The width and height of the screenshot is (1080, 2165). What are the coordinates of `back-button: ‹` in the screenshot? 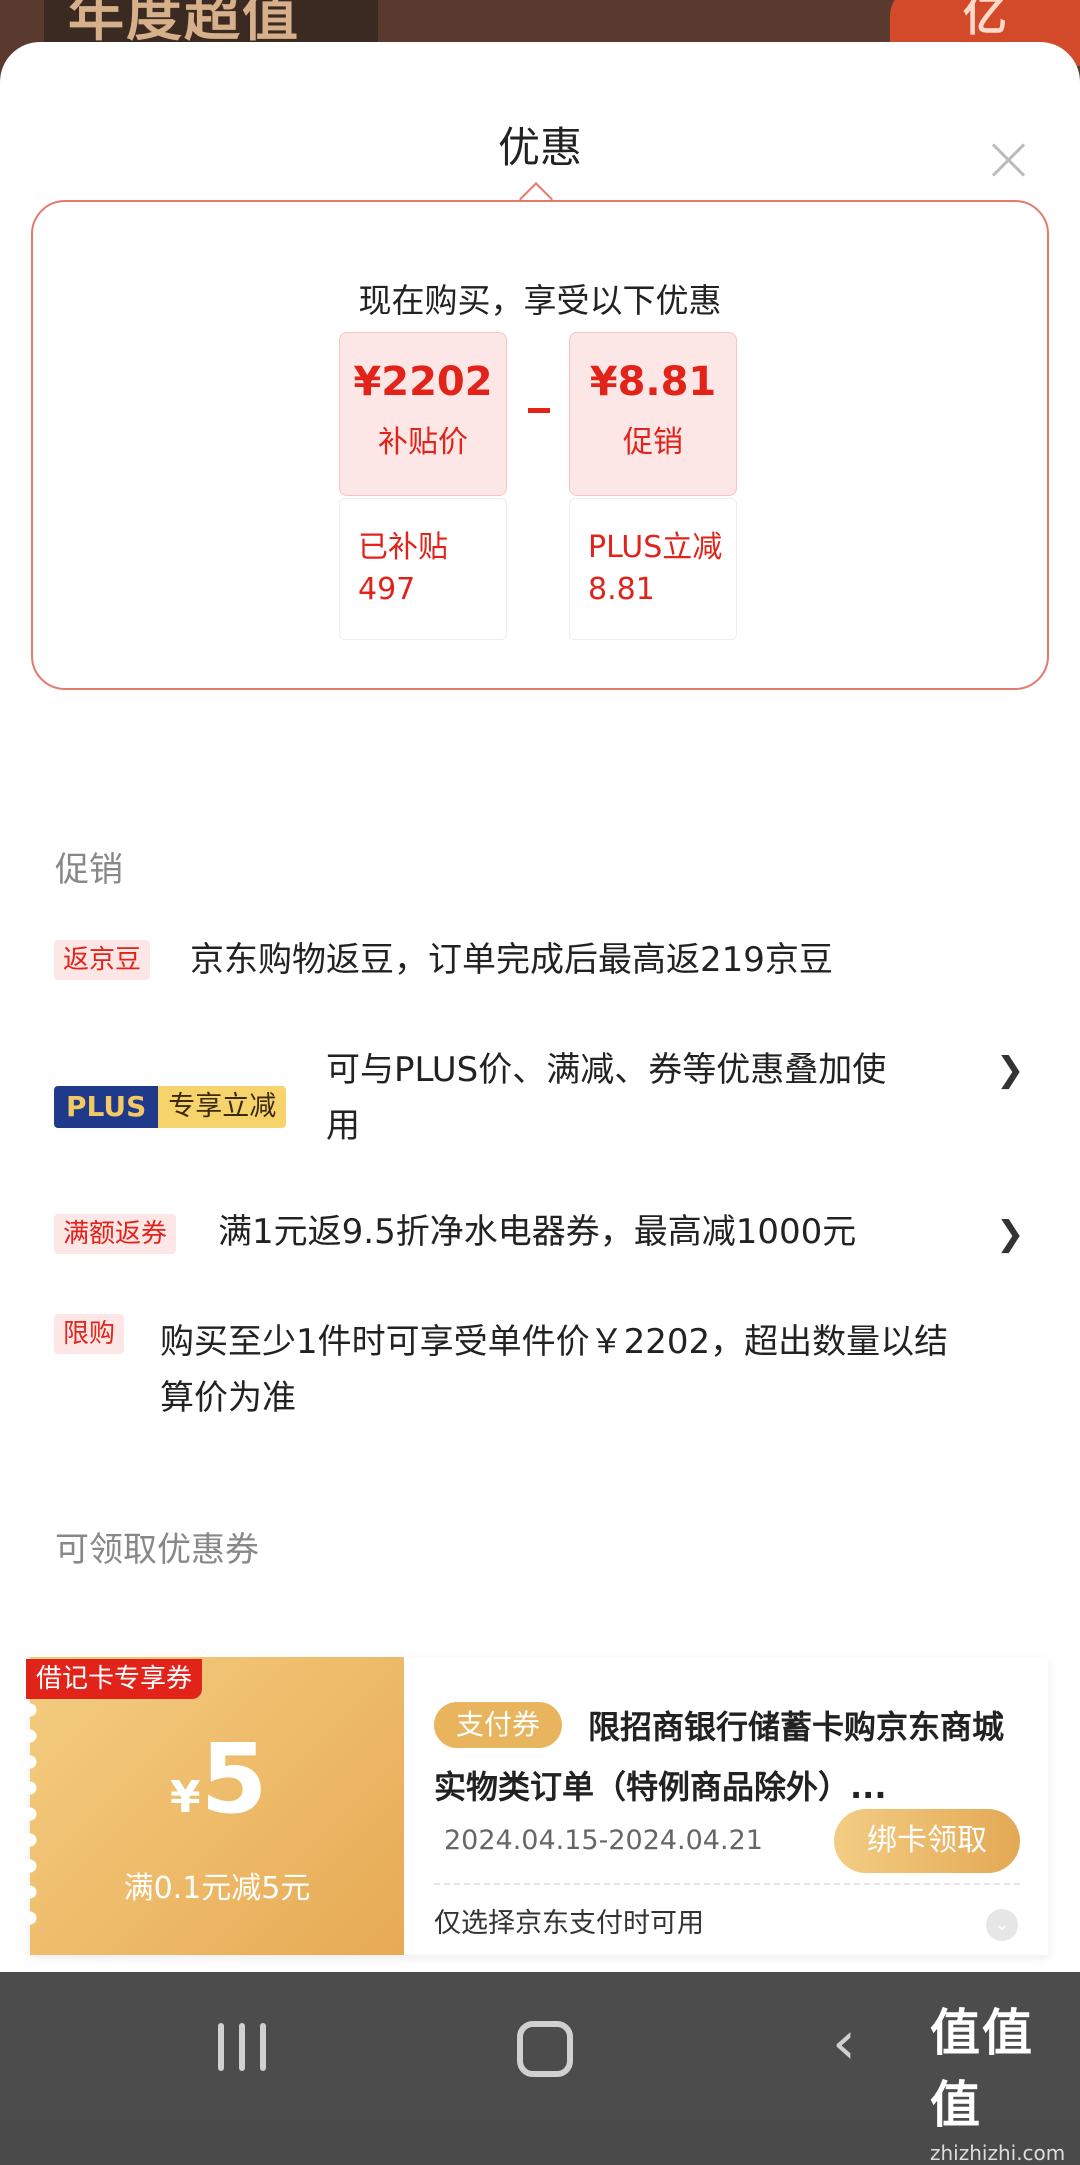 It's located at (844, 2043).